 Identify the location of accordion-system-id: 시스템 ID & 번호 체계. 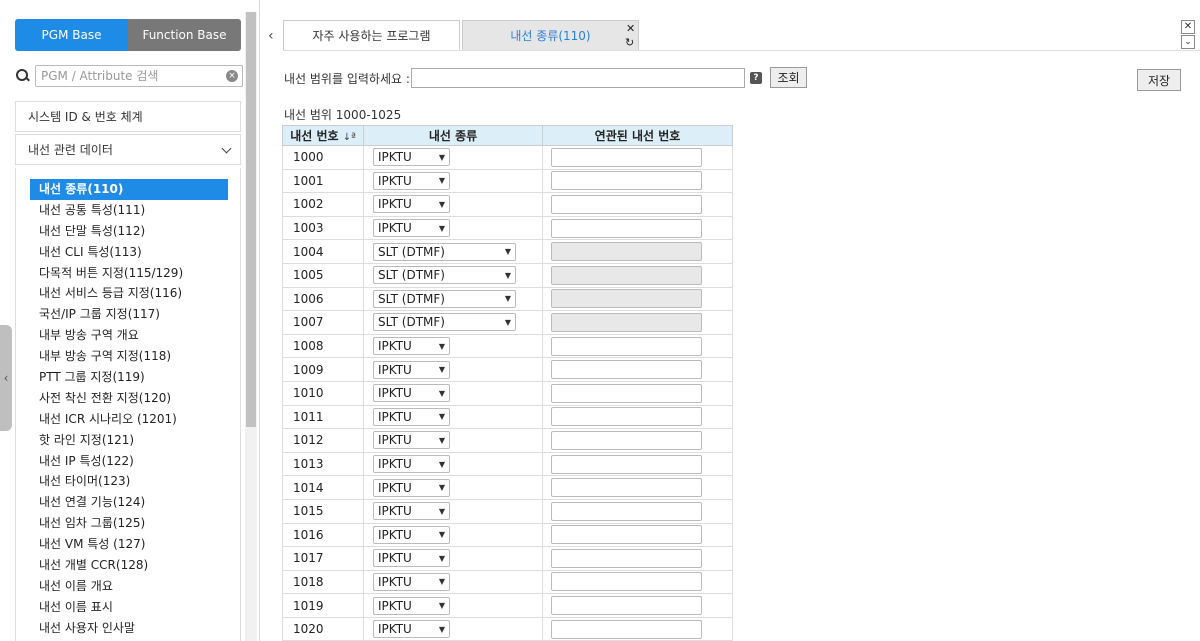
(128, 116).